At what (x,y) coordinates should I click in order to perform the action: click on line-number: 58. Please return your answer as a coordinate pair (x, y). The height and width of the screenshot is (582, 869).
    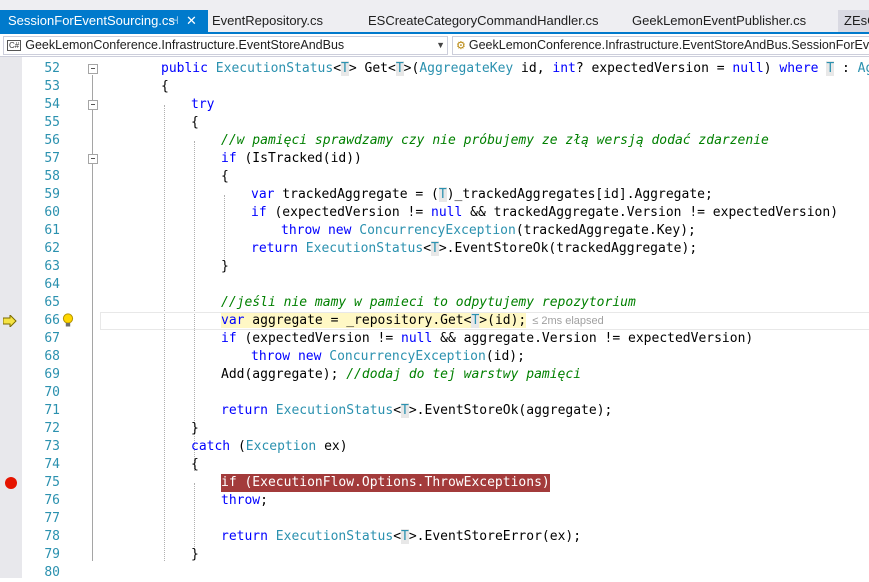
    Looking at the image, I should click on (52, 176).